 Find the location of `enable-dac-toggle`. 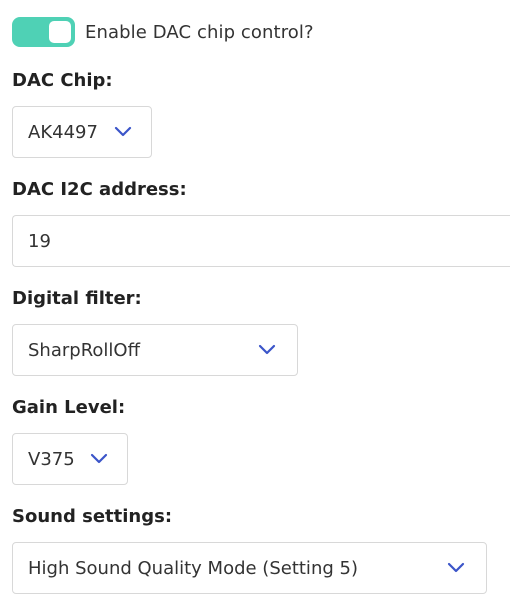

enable-dac-toggle is located at coordinates (43, 32).